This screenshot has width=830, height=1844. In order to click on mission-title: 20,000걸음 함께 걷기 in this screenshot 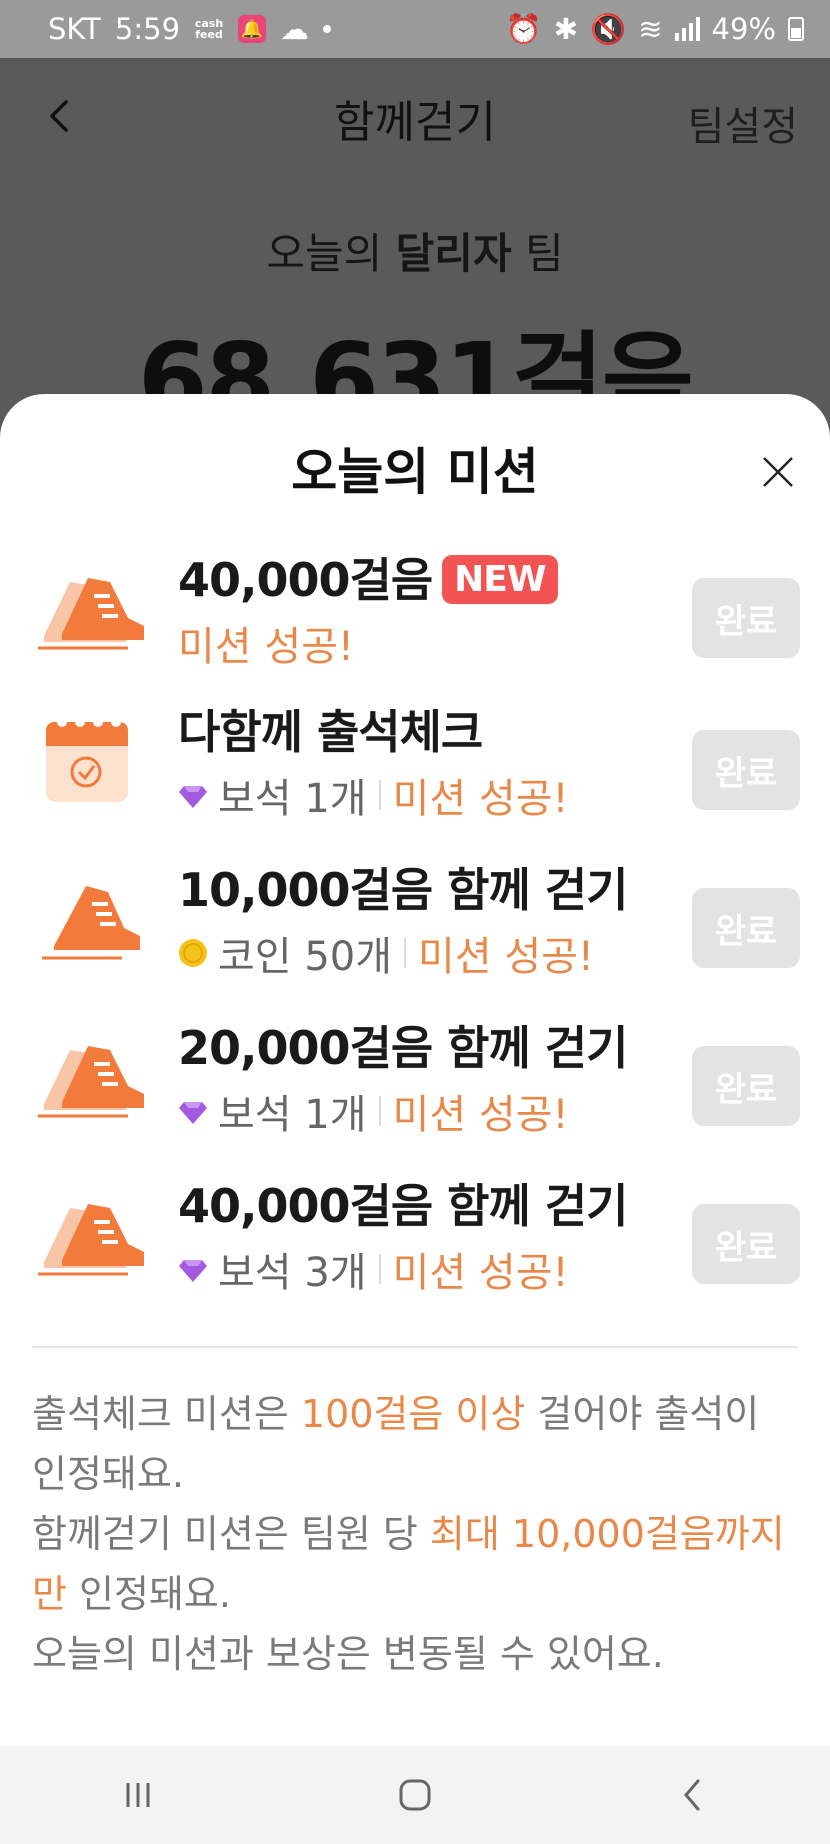, I will do `click(403, 1048)`.